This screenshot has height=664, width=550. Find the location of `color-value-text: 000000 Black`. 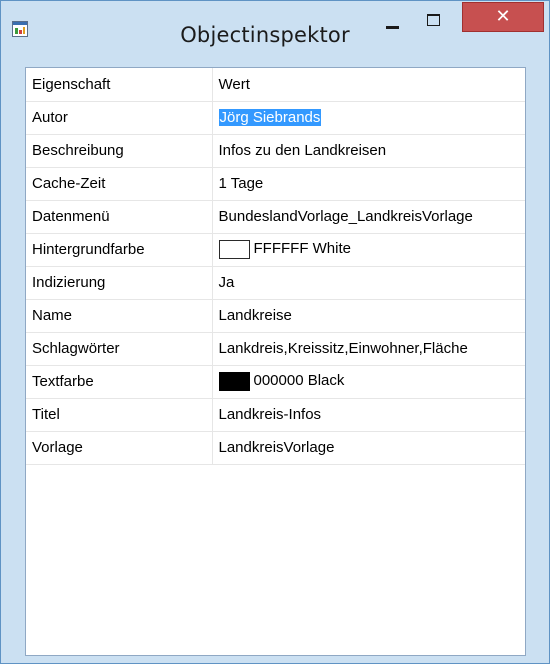

color-value-text: 000000 Black is located at coordinates (299, 380).